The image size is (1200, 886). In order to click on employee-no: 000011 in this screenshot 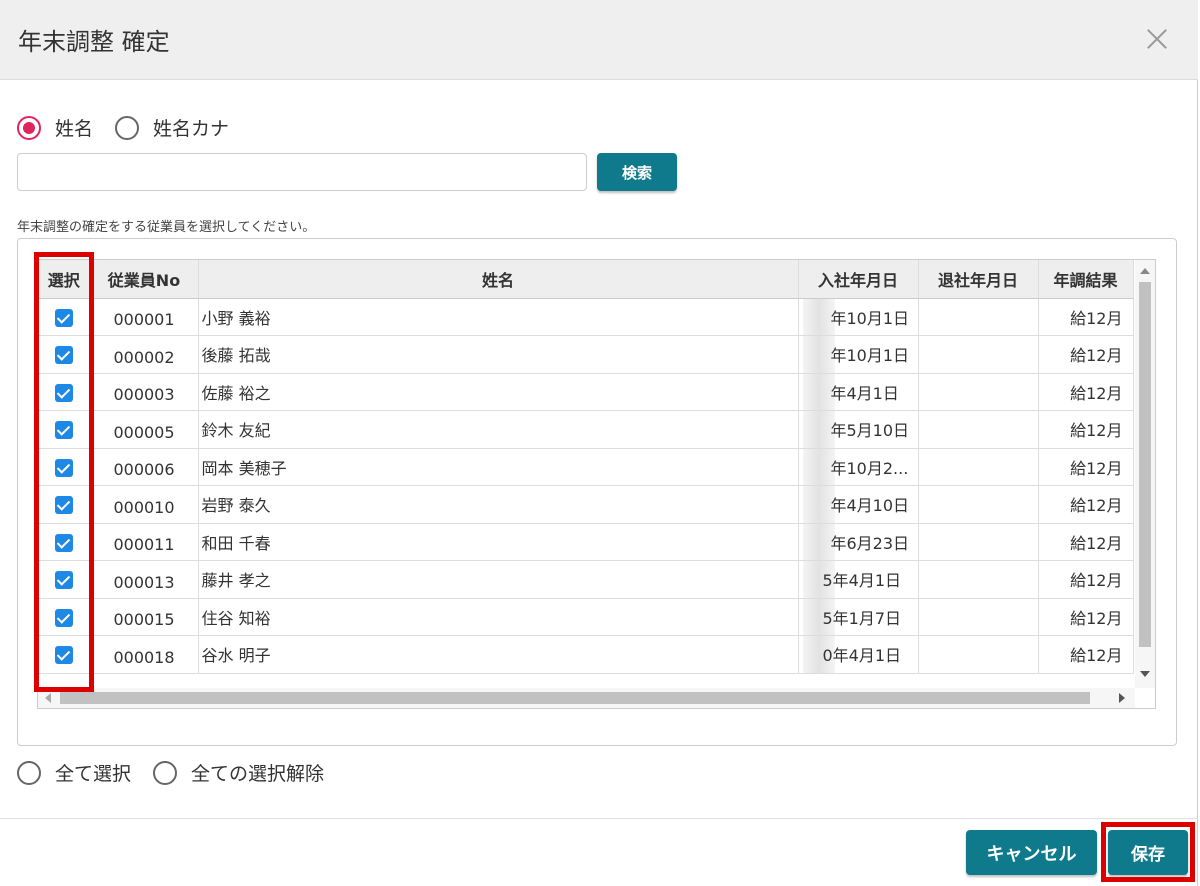, I will do `click(144, 542)`.